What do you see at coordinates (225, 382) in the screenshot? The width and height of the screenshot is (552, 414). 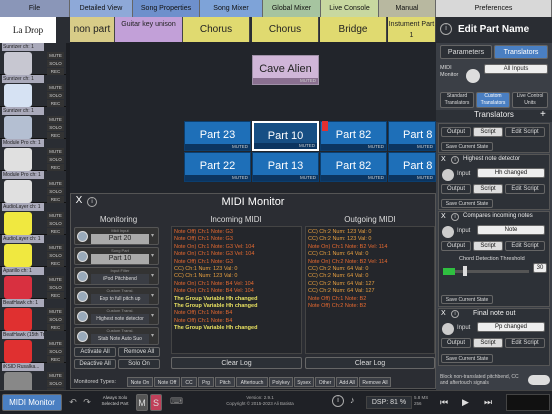 I see `type-button: Pitch` at bounding box center [225, 382].